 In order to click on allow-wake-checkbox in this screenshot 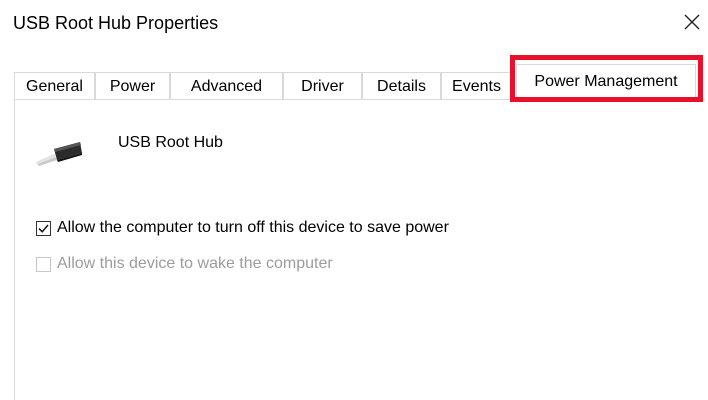, I will do `click(43, 264)`.